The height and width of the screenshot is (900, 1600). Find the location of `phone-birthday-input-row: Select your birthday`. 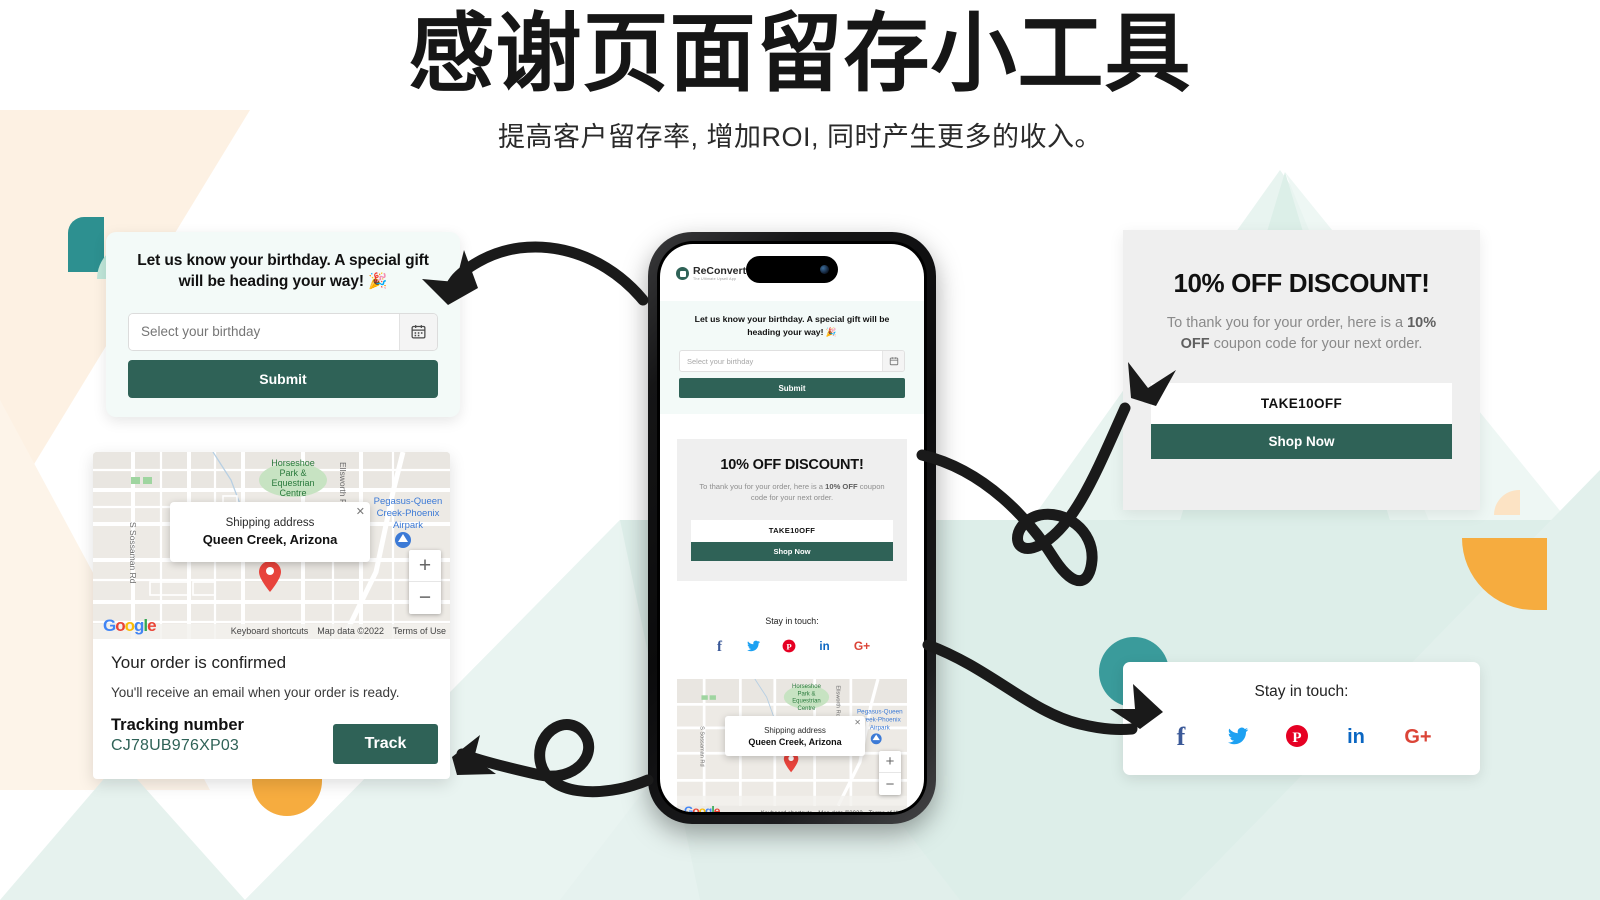

phone-birthday-input-row: Select your birthday is located at coordinates (792, 361).